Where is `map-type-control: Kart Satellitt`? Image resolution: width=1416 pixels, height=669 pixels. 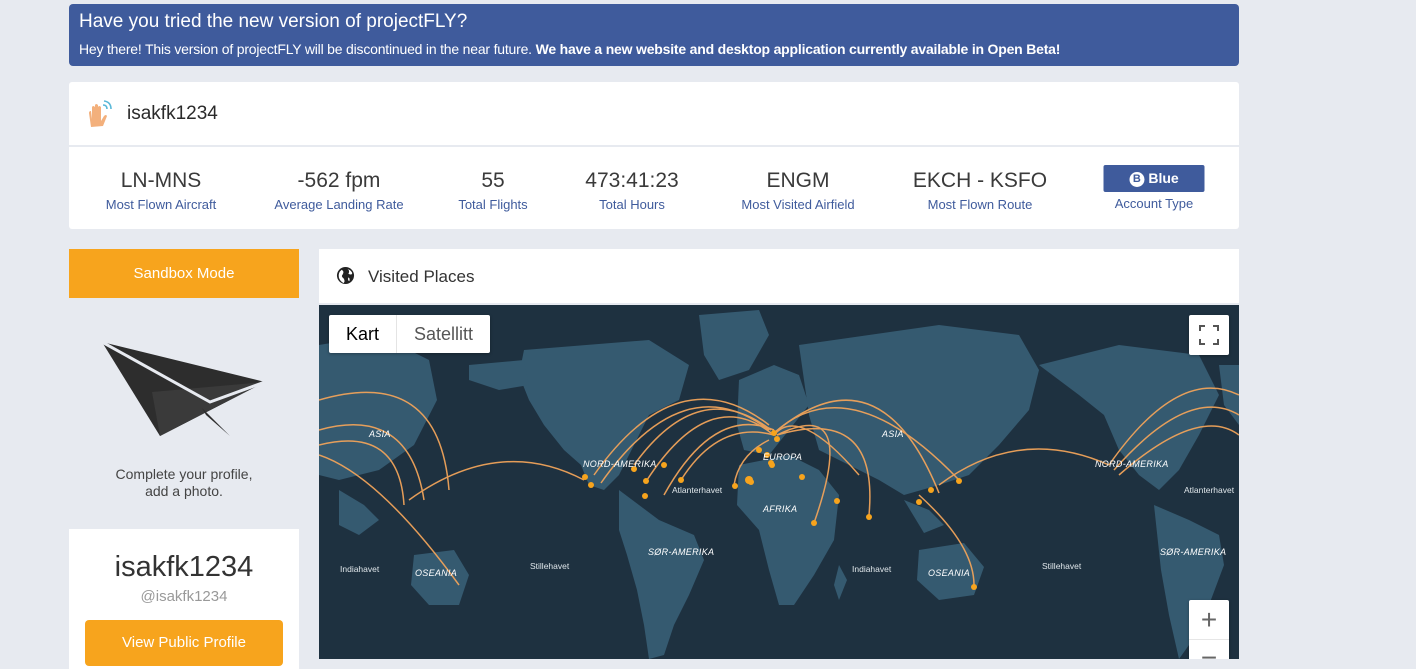 map-type-control: Kart Satellitt is located at coordinates (410, 334).